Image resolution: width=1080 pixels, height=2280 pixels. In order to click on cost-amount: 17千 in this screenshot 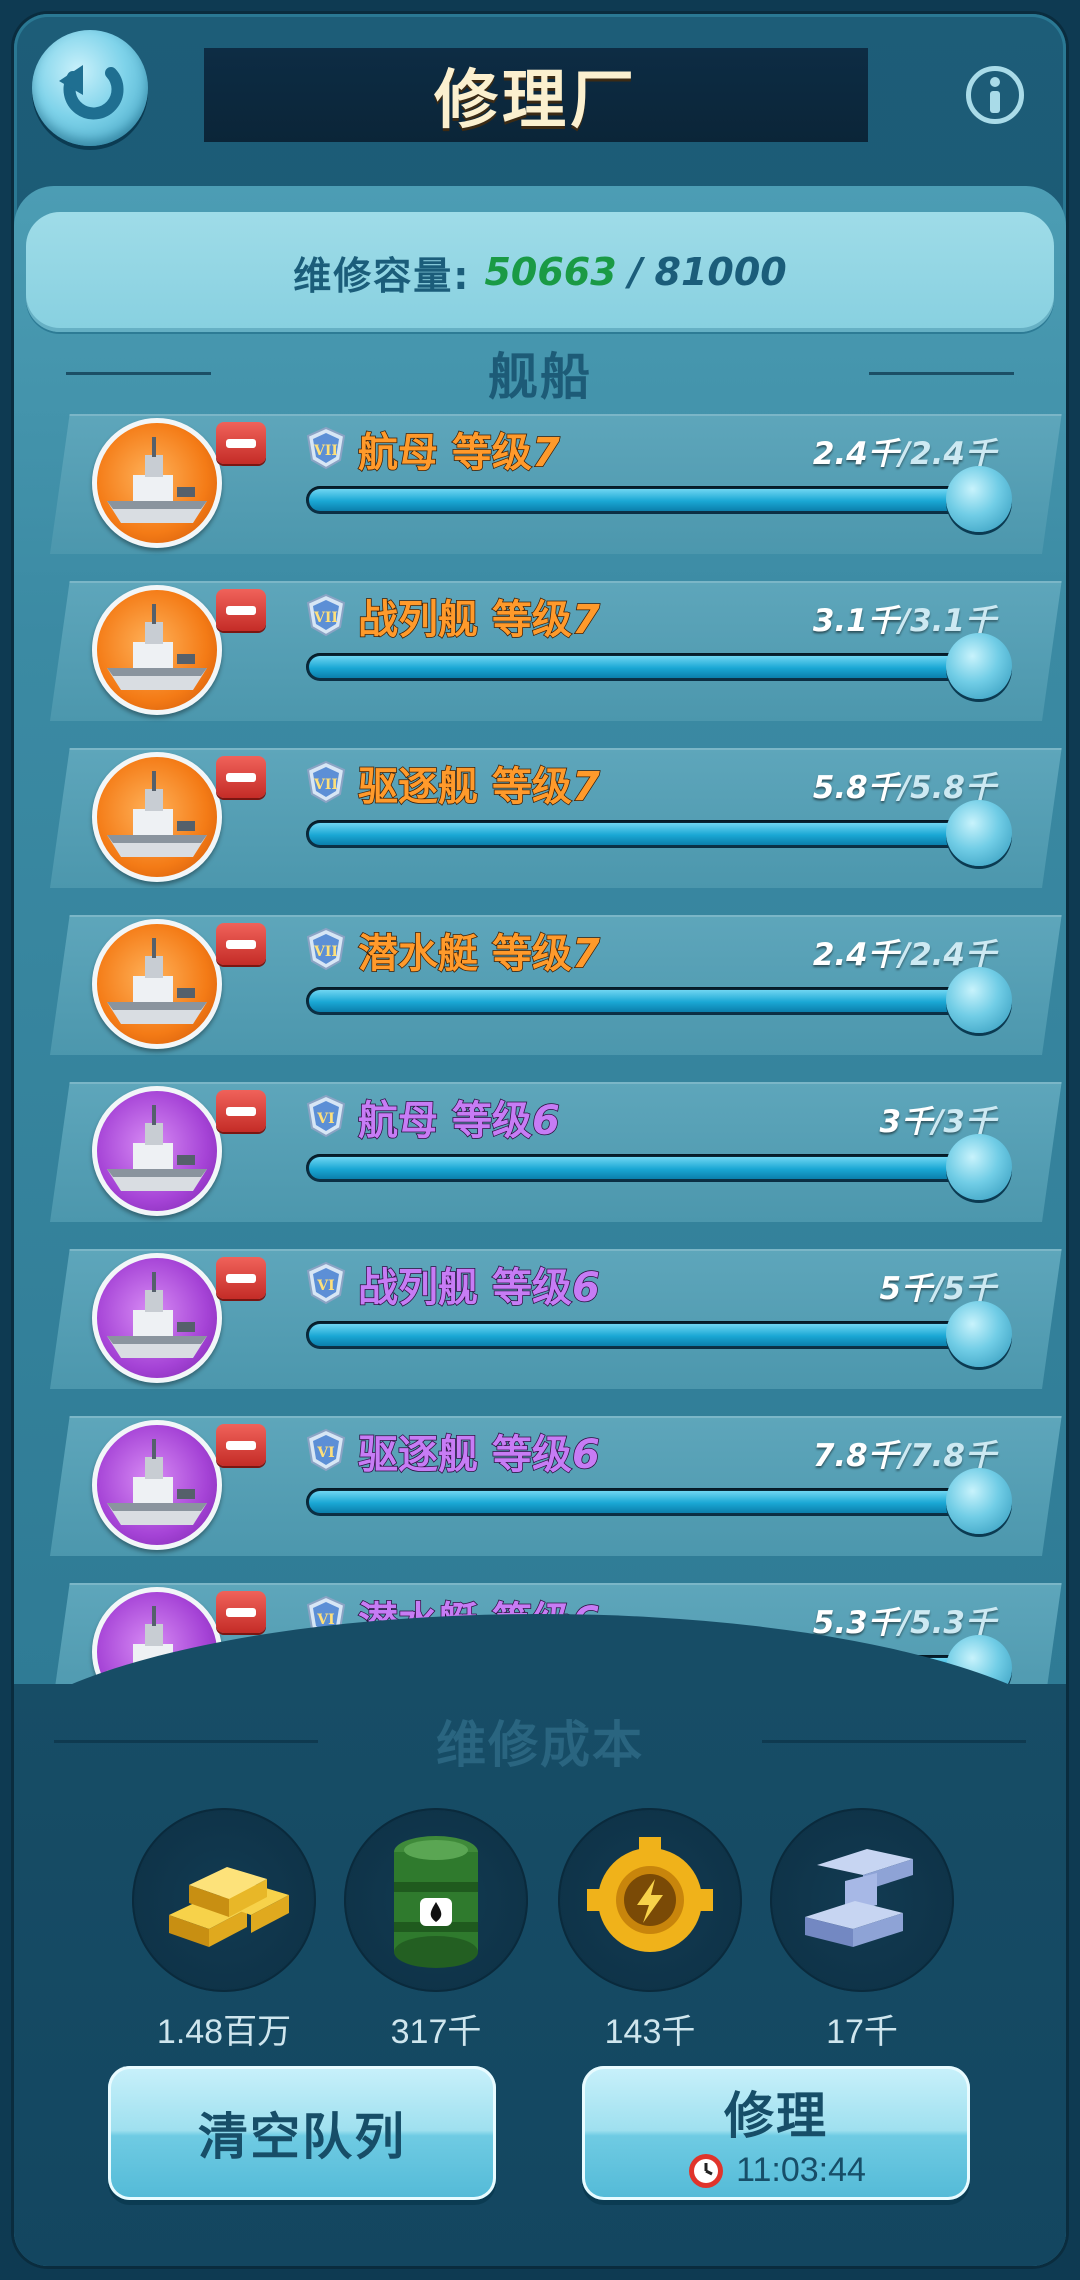, I will do `click(862, 2032)`.